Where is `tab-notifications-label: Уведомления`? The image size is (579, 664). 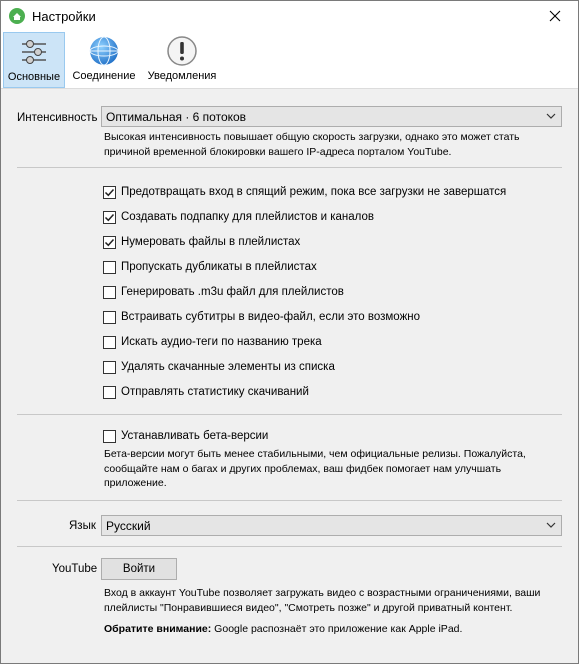 tab-notifications-label: Уведомления is located at coordinates (182, 76).